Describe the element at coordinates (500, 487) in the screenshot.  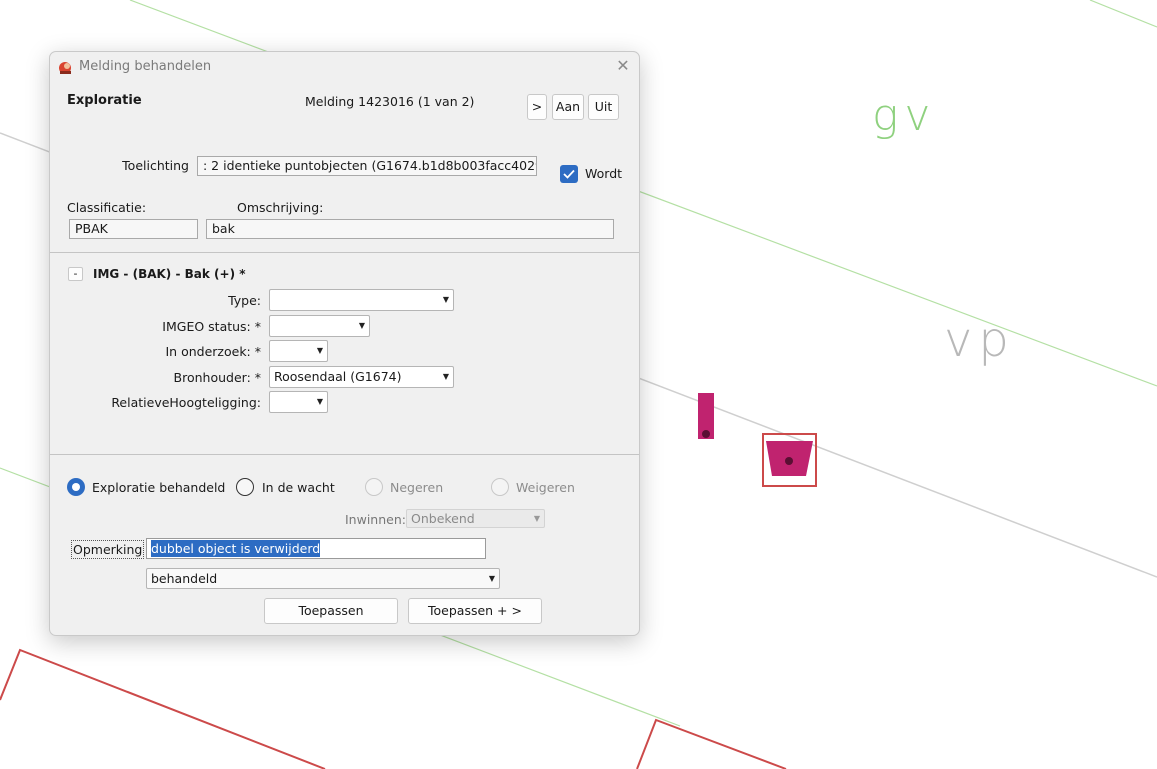
I see `radio-weigeren` at that location.